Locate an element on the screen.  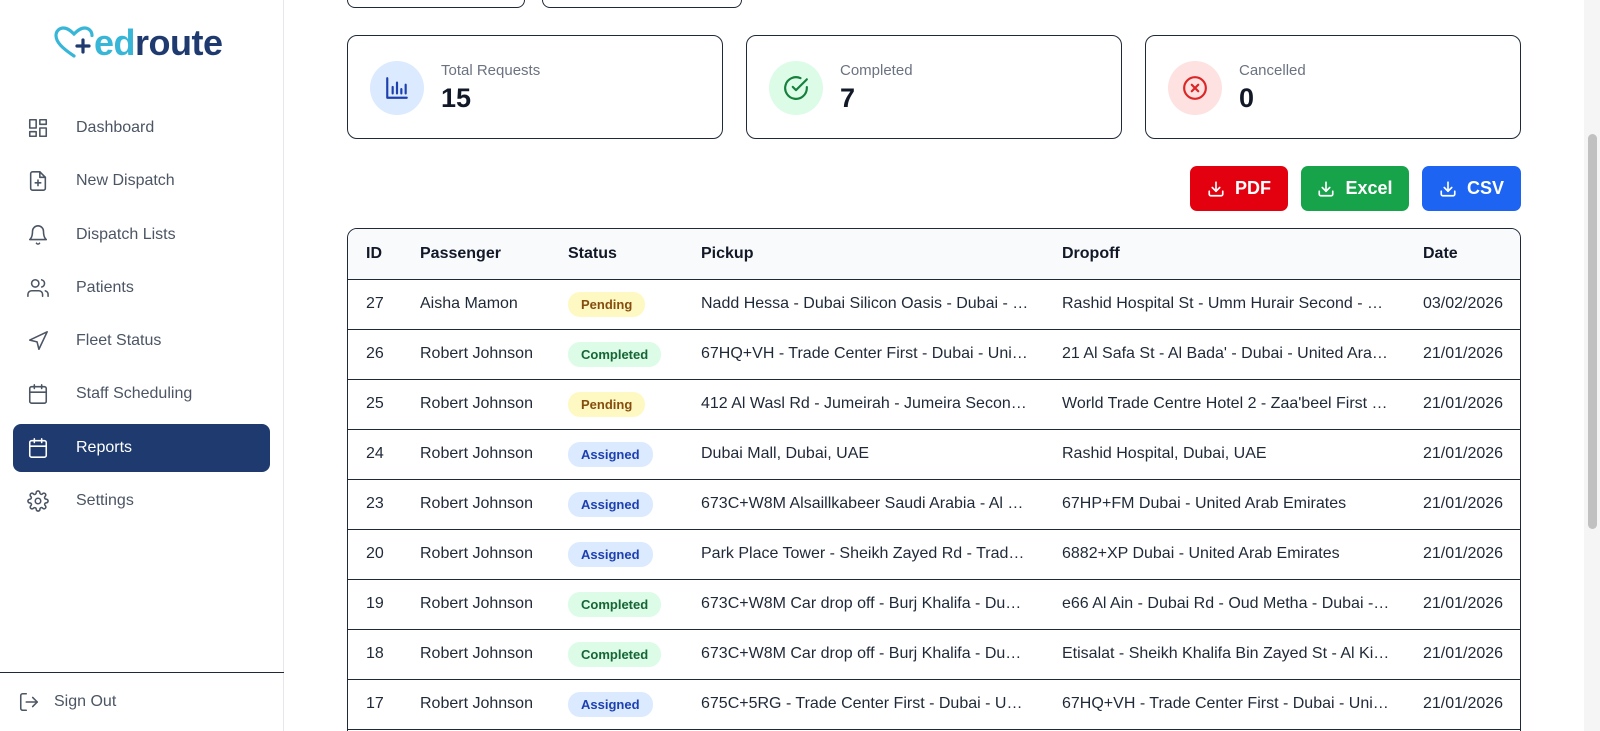
sidebar-item-staff-scheduling: Staff Scheduling is located at coordinates (141, 394).